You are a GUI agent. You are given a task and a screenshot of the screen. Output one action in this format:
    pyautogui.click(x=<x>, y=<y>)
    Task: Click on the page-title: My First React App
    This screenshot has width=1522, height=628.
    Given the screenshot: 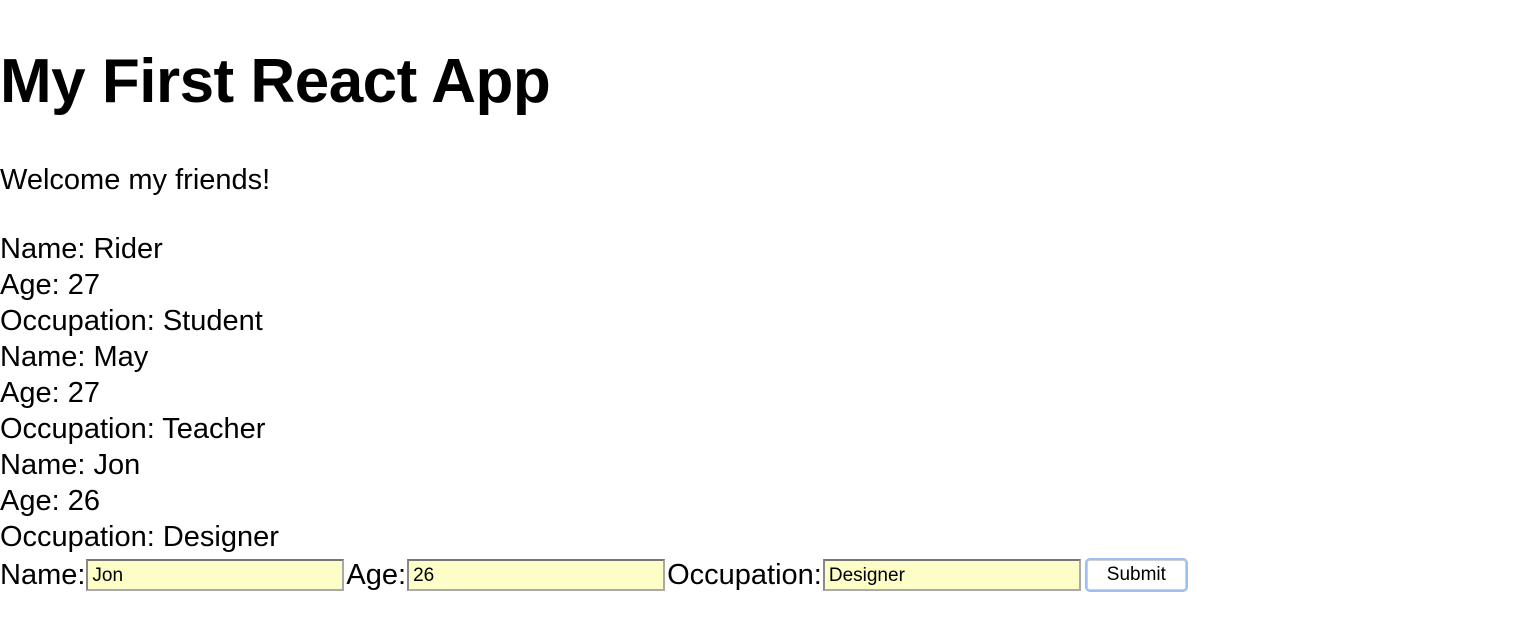 What is the action you would take?
    pyautogui.click(x=275, y=81)
    